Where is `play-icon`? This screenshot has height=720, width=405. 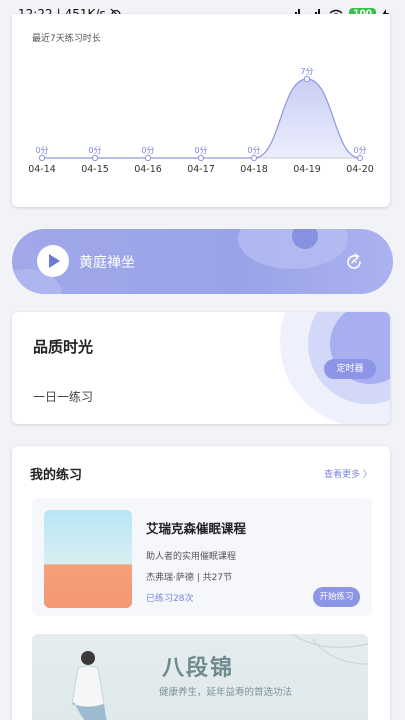 play-icon is located at coordinates (53, 261).